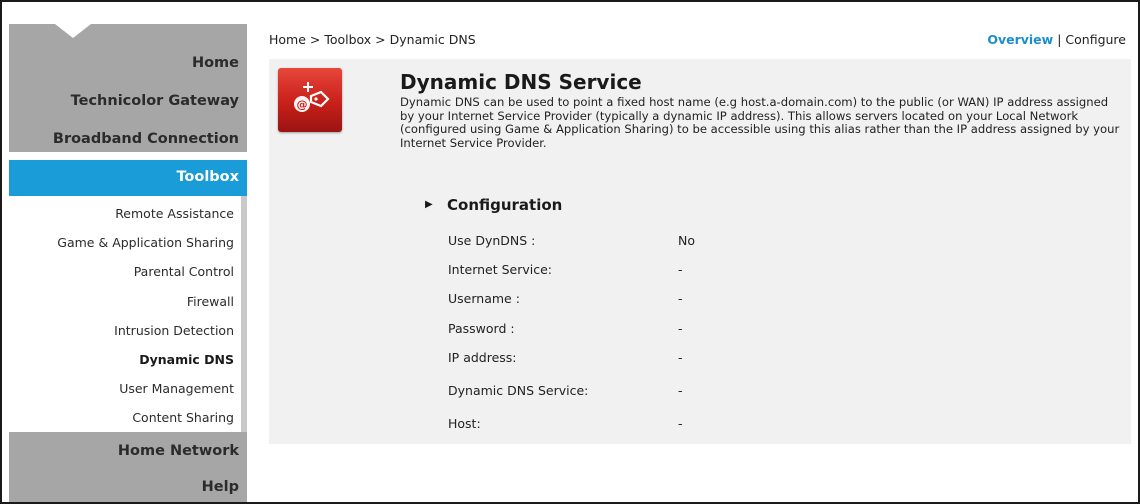 The image size is (1140, 504). I want to click on configure-link: Configure, so click(1095, 39).